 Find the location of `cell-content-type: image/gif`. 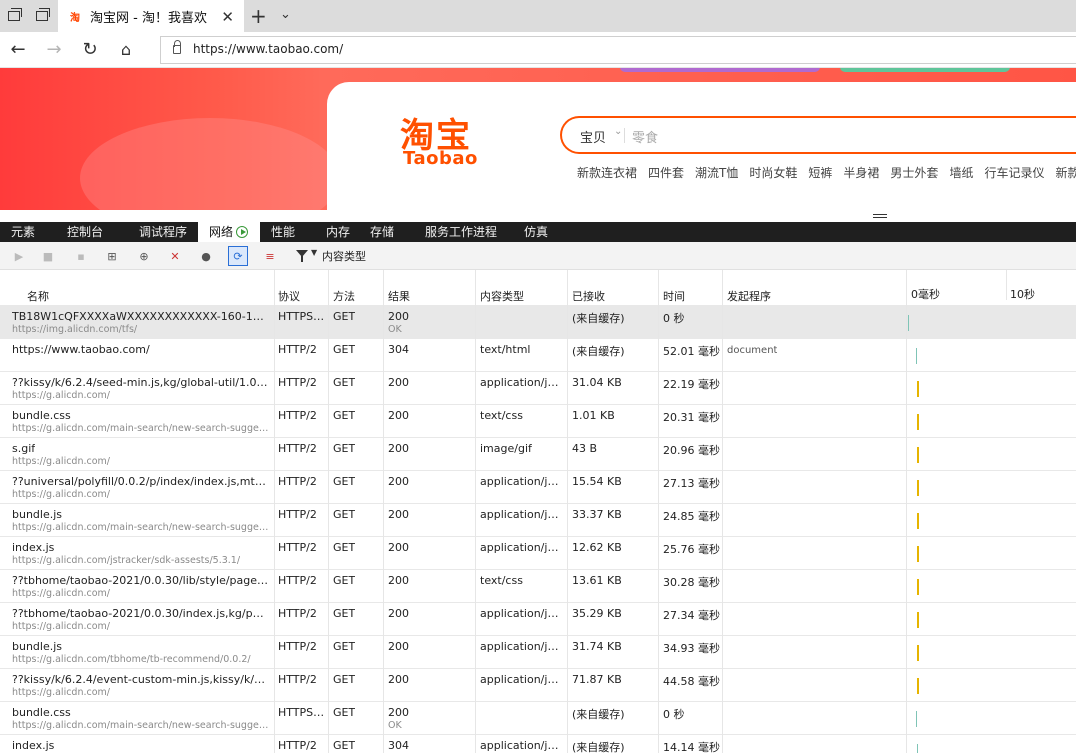

cell-content-type: image/gif is located at coordinates (506, 448).